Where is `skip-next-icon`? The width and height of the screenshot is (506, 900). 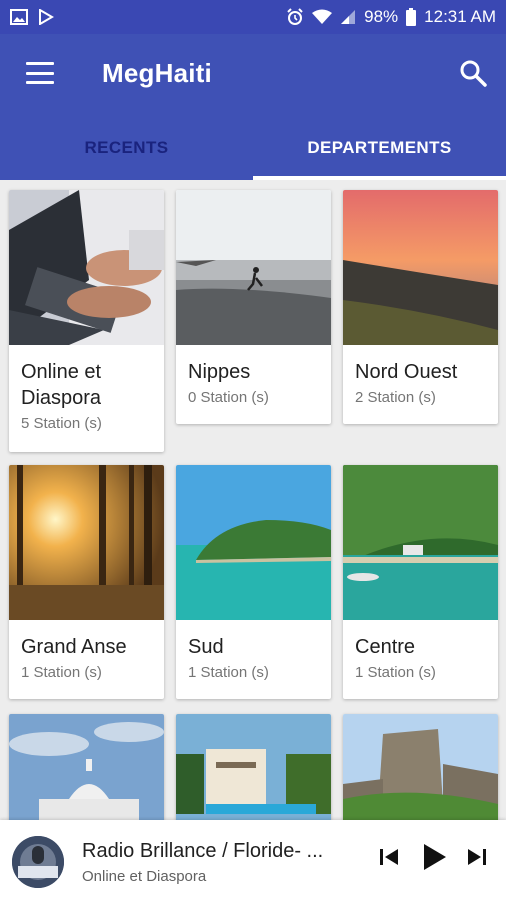 skip-next-icon is located at coordinates (477, 857).